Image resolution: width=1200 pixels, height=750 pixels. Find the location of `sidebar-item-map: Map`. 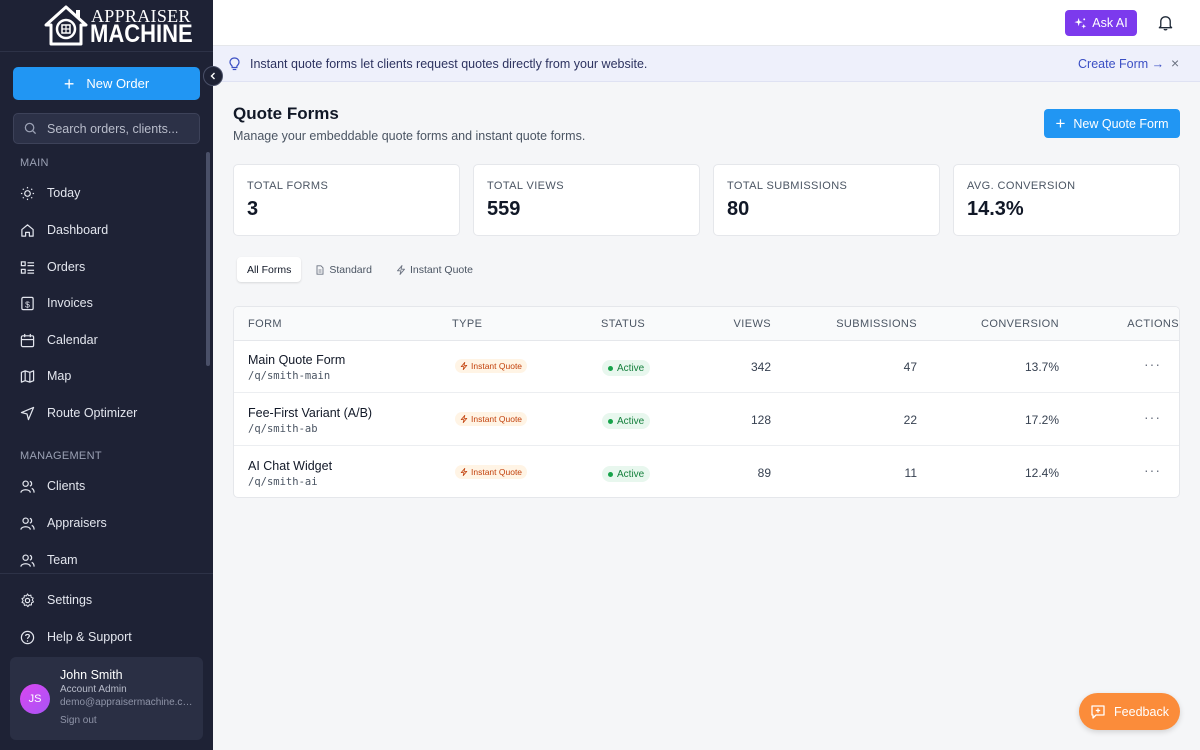

sidebar-item-map: Map is located at coordinates (45, 376).